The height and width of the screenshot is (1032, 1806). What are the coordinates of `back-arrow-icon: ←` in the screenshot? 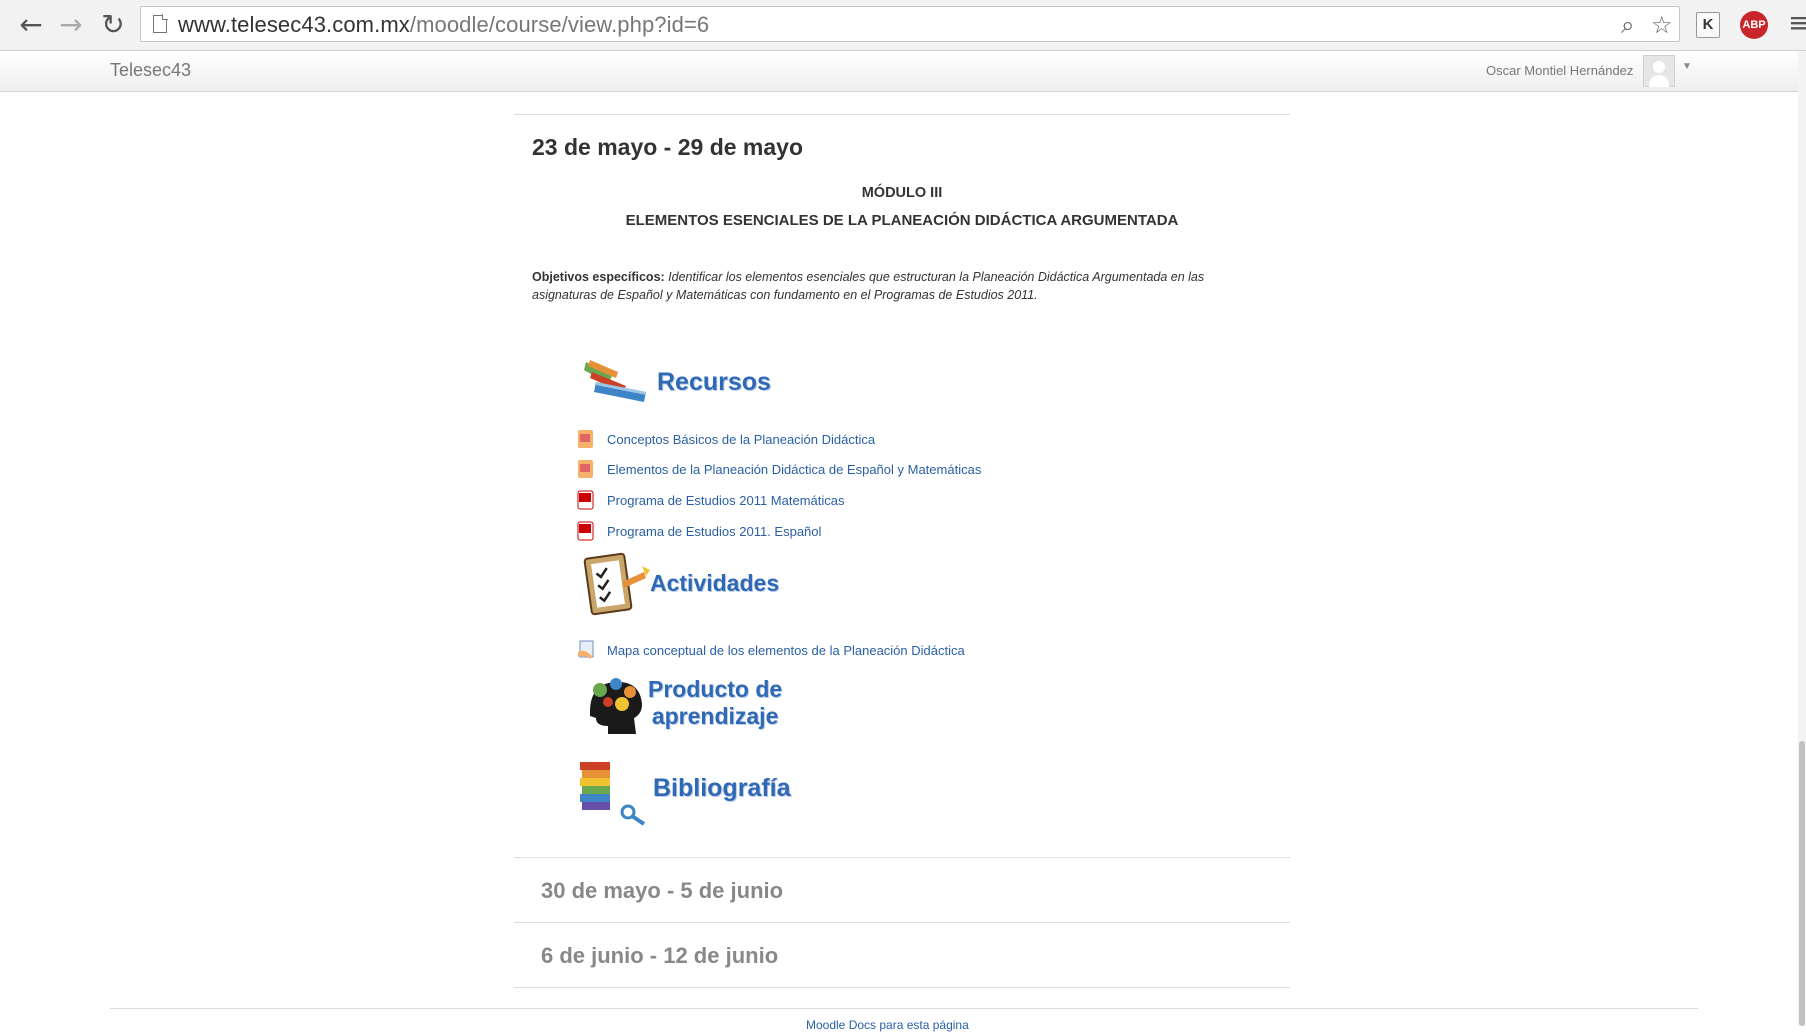 It's located at (31, 25).